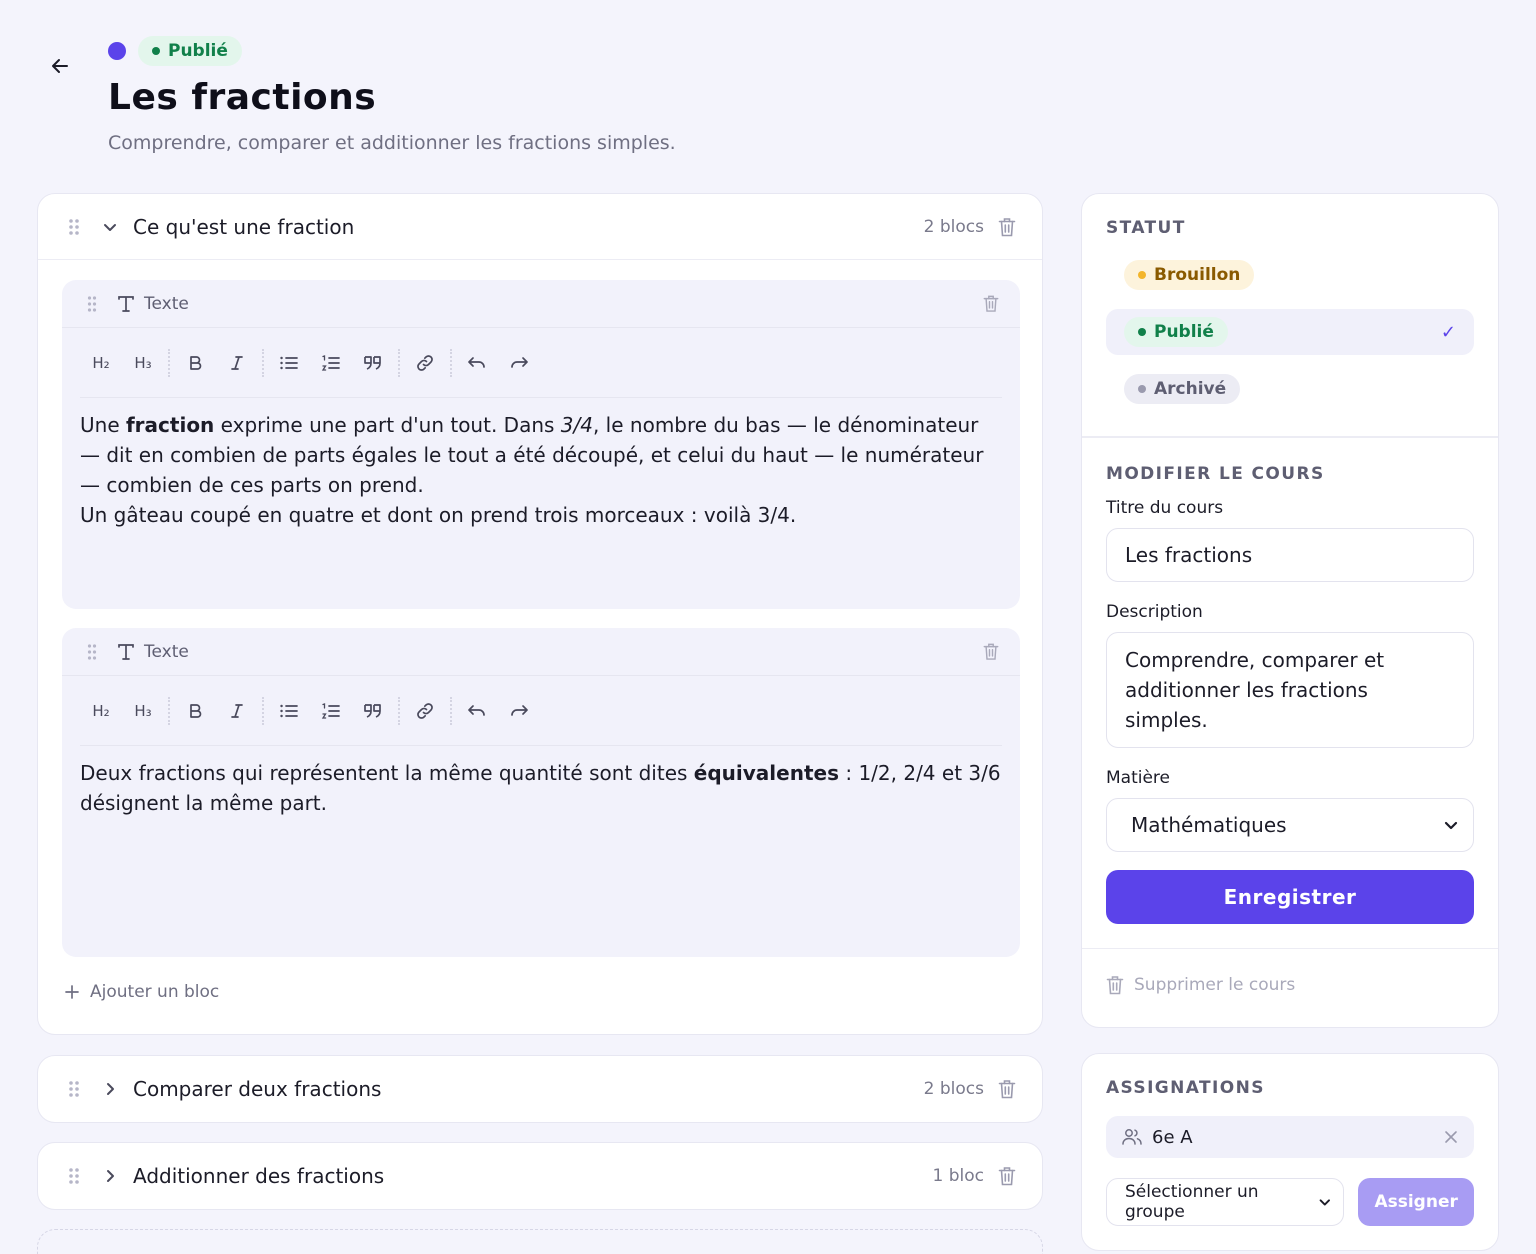  What do you see at coordinates (528, 227) in the screenshot?
I see `chapter-title: Ce qu'est une fraction` at bounding box center [528, 227].